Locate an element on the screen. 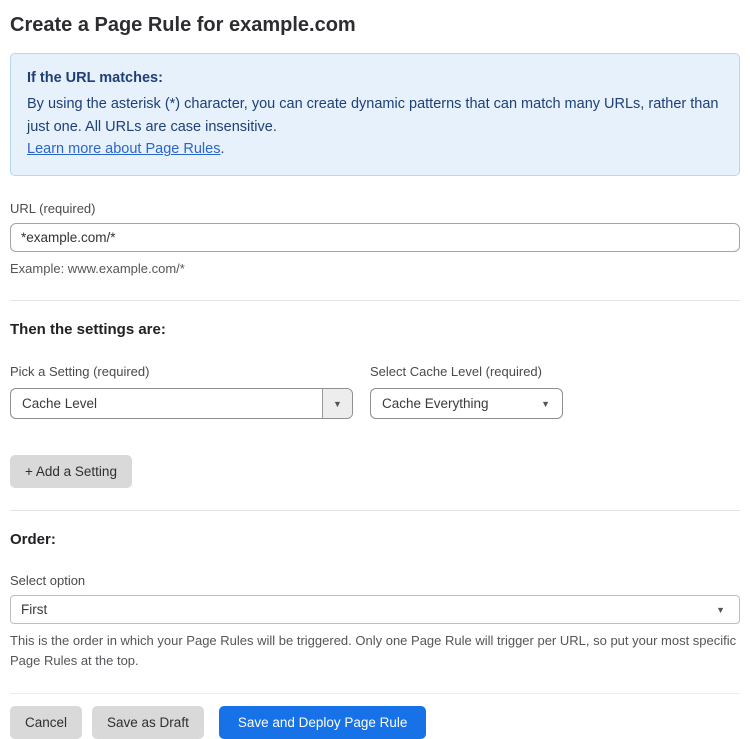  info-link-line: Learn more about Page Rules. is located at coordinates (375, 149).